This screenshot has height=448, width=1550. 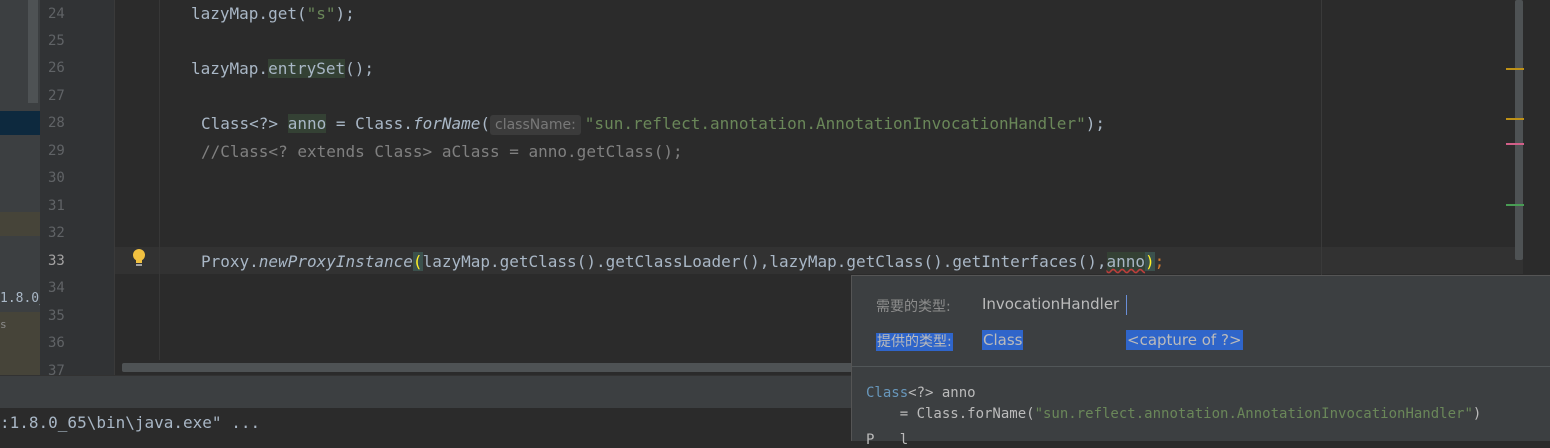 What do you see at coordinates (1201, 366) in the screenshot?
I see `popup-divider` at bounding box center [1201, 366].